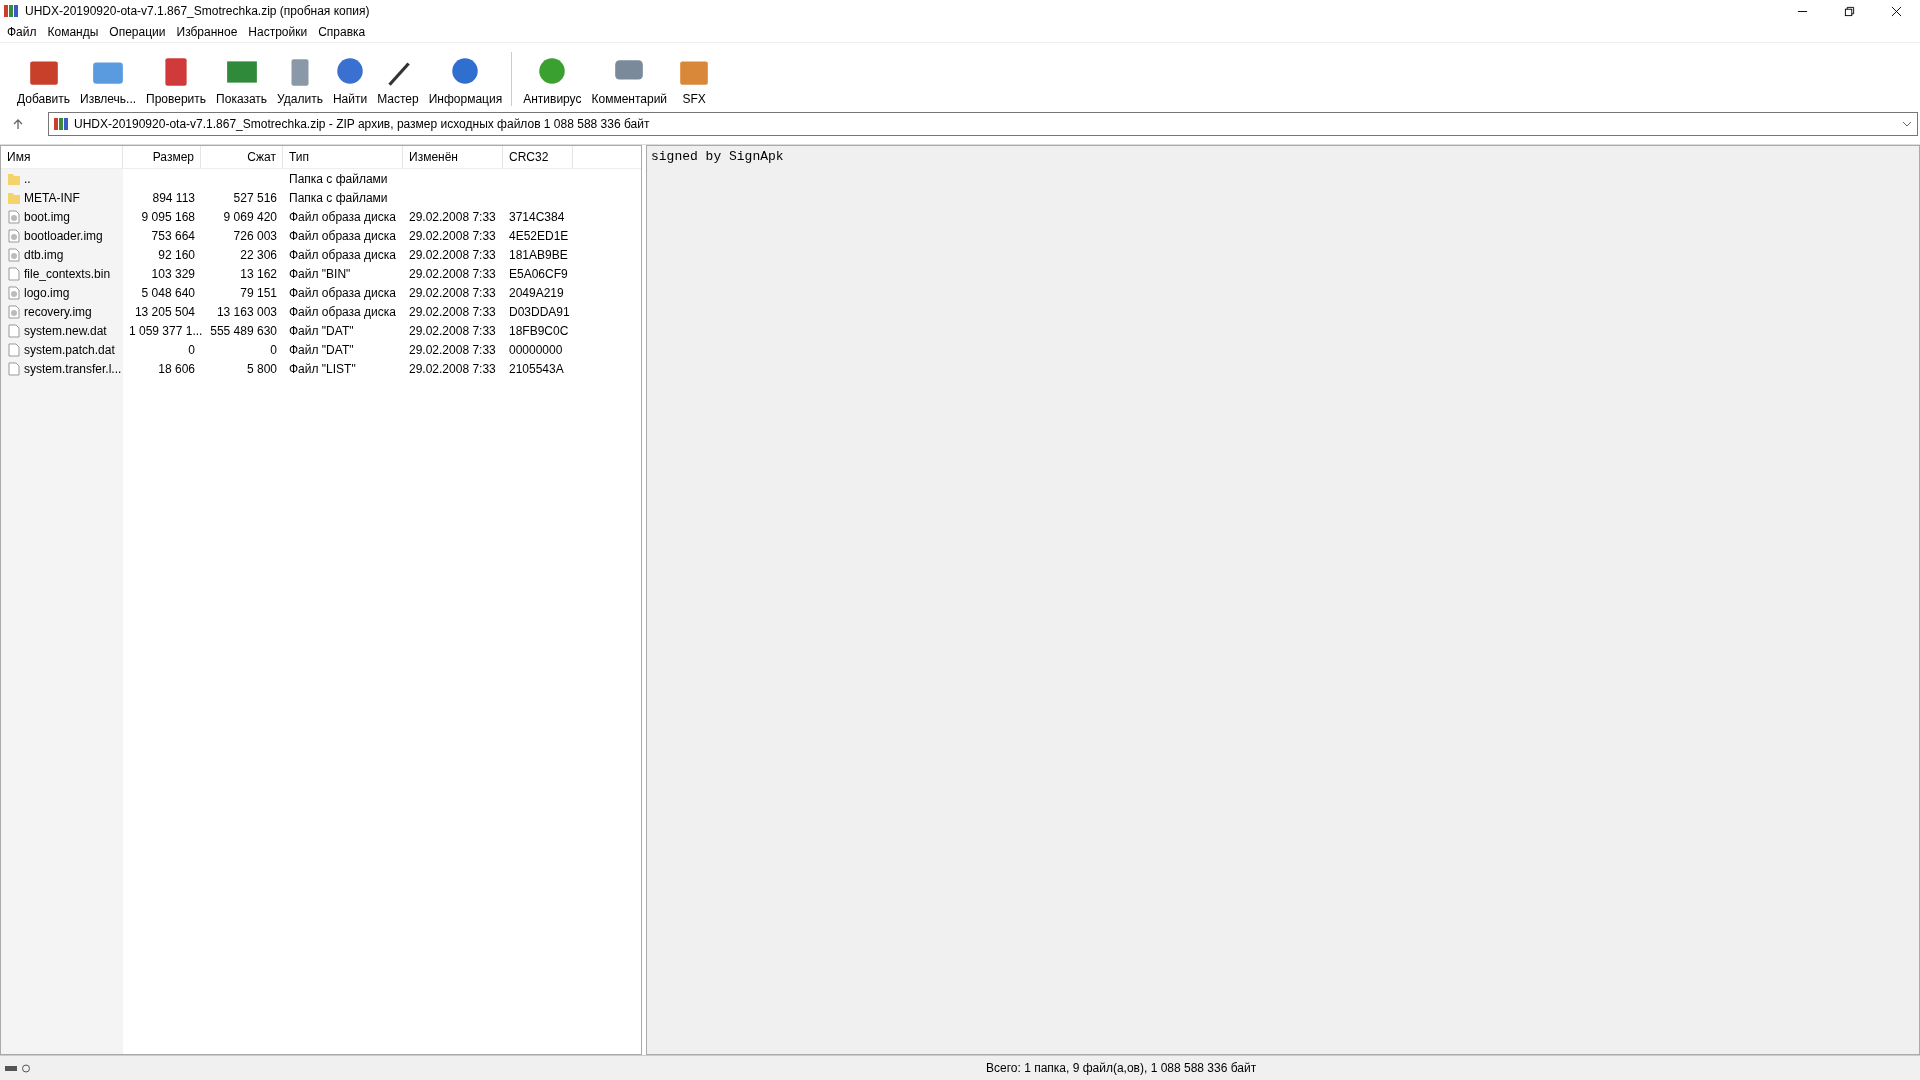 The width and height of the screenshot is (1920, 1080). Describe the element at coordinates (18, 124) in the screenshot. I see `up-arrow-icon` at that location.